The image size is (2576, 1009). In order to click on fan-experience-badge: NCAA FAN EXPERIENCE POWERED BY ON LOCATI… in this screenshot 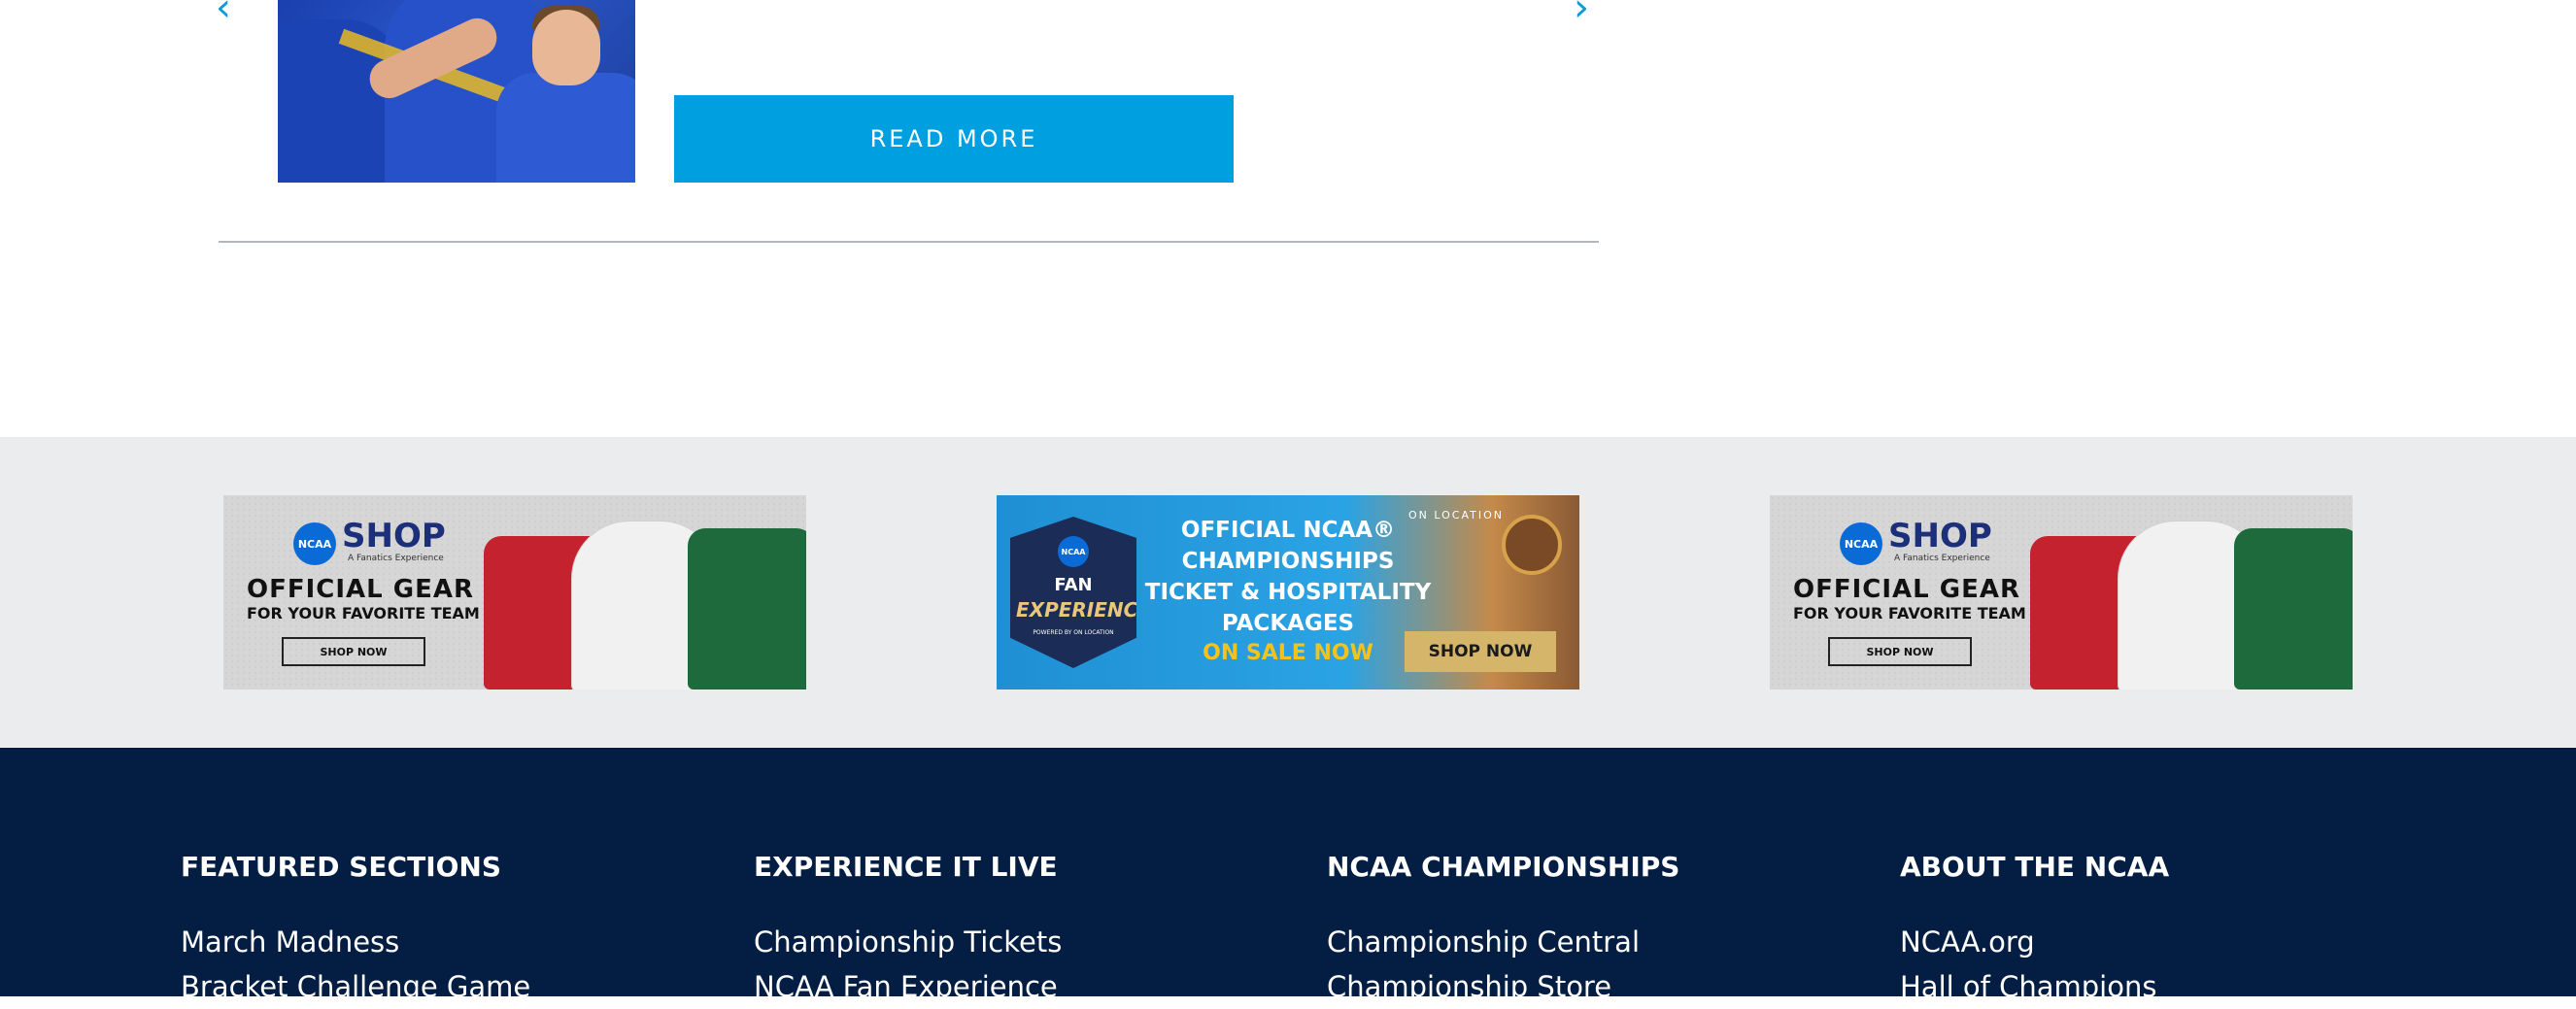, I will do `click(1073, 592)`.